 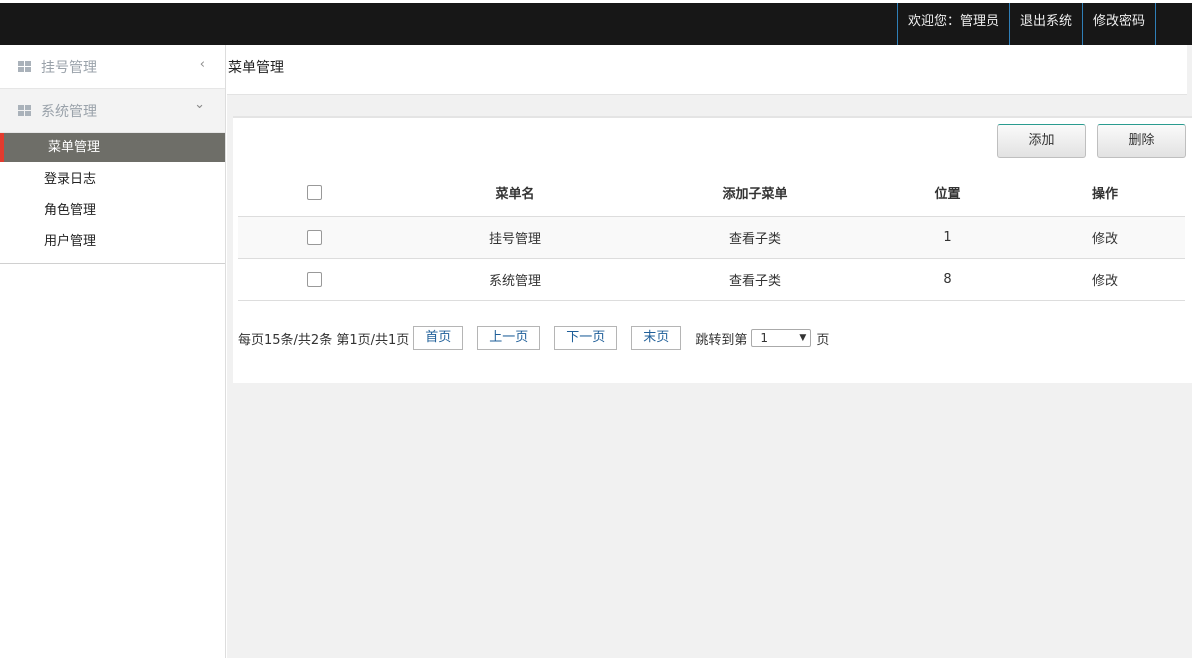 I want to click on header-add-submenu: 添加子菜单, so click(x=755, y=193).